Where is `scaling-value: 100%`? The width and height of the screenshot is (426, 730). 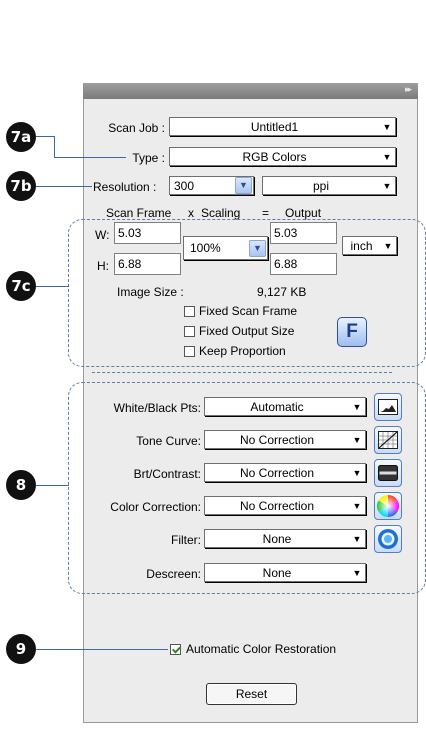 scaling-value: 100% is located at coordinates (205, 248).